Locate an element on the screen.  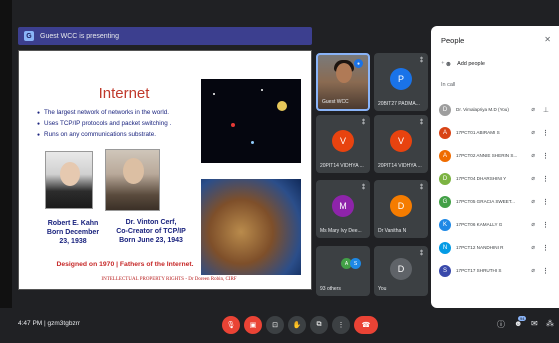
kahn-photo is located at coordinates (69, 180).